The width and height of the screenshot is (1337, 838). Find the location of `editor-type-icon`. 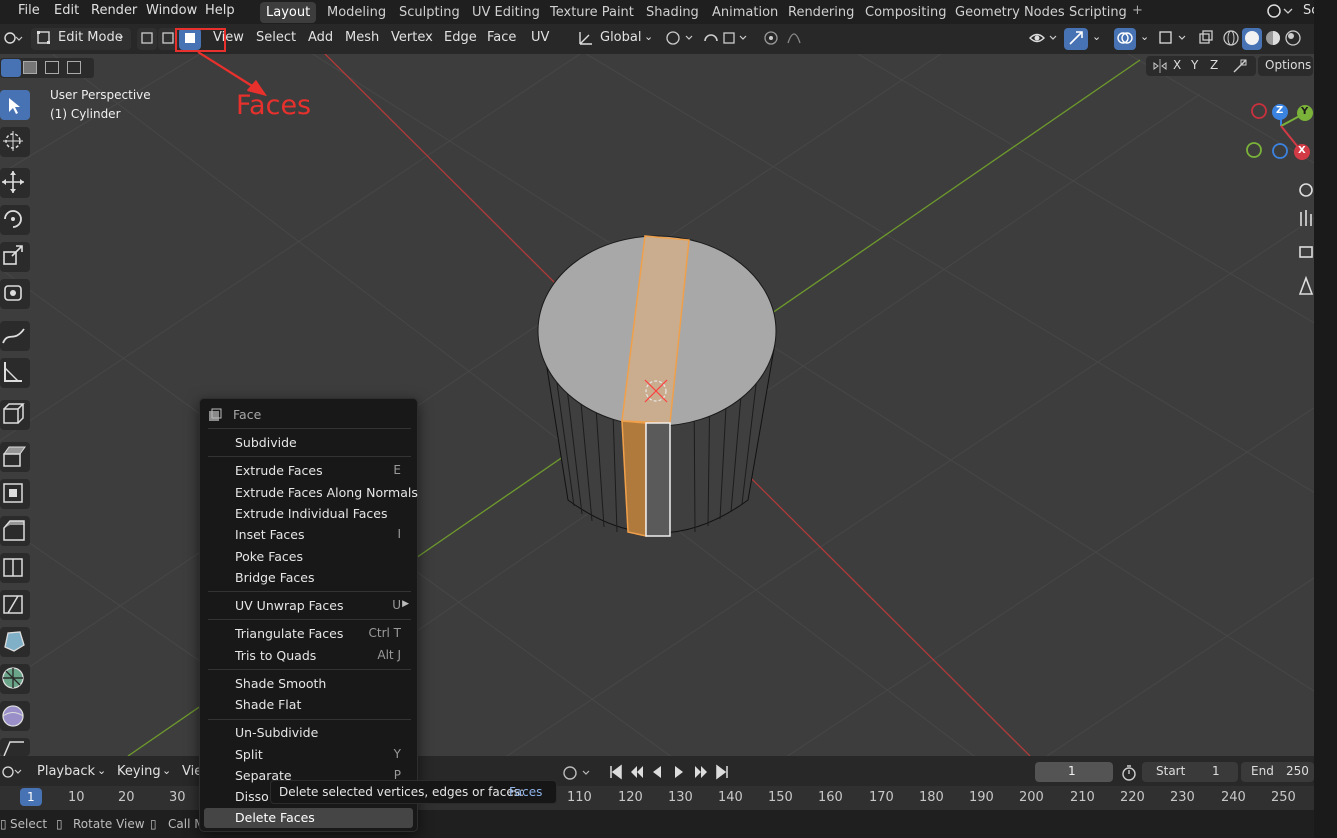

editor-type-icon is located at coordinates (13, 40).